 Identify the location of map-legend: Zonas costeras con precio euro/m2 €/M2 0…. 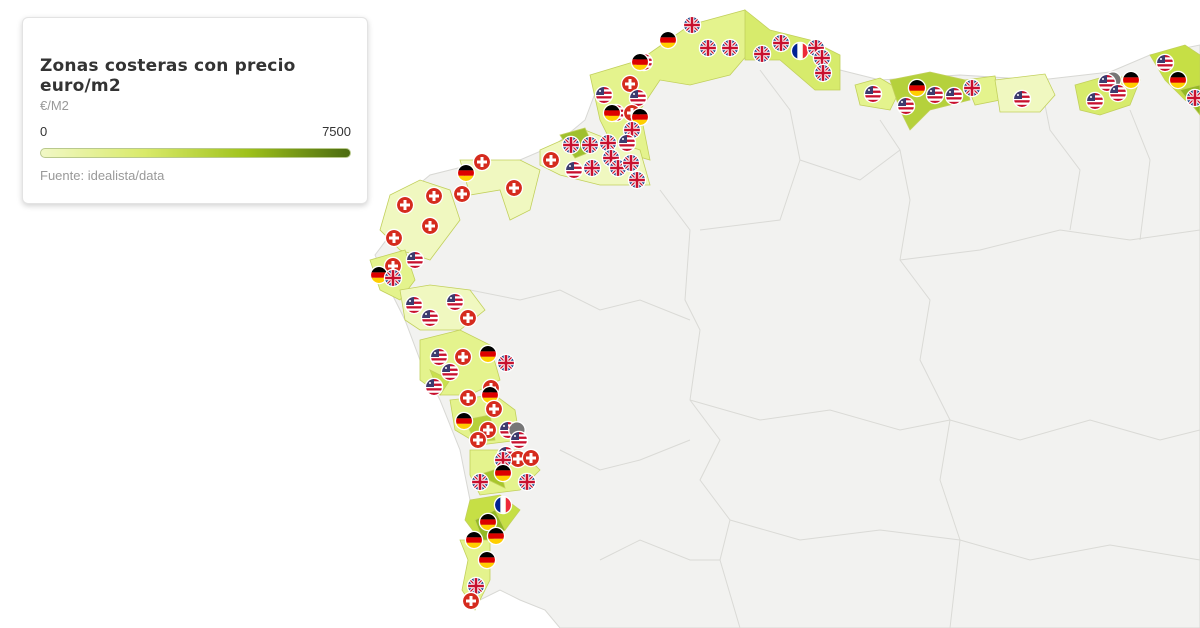
(195, 110).